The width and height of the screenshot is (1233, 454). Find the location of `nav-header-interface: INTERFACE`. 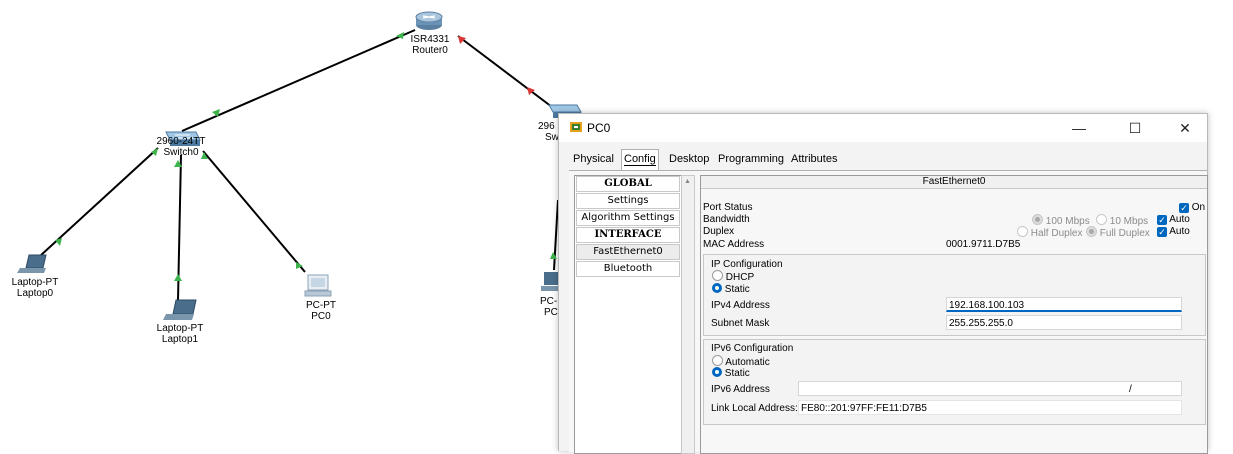

nav-header-interface: INTERFACE is located at coordinates (628, 235).